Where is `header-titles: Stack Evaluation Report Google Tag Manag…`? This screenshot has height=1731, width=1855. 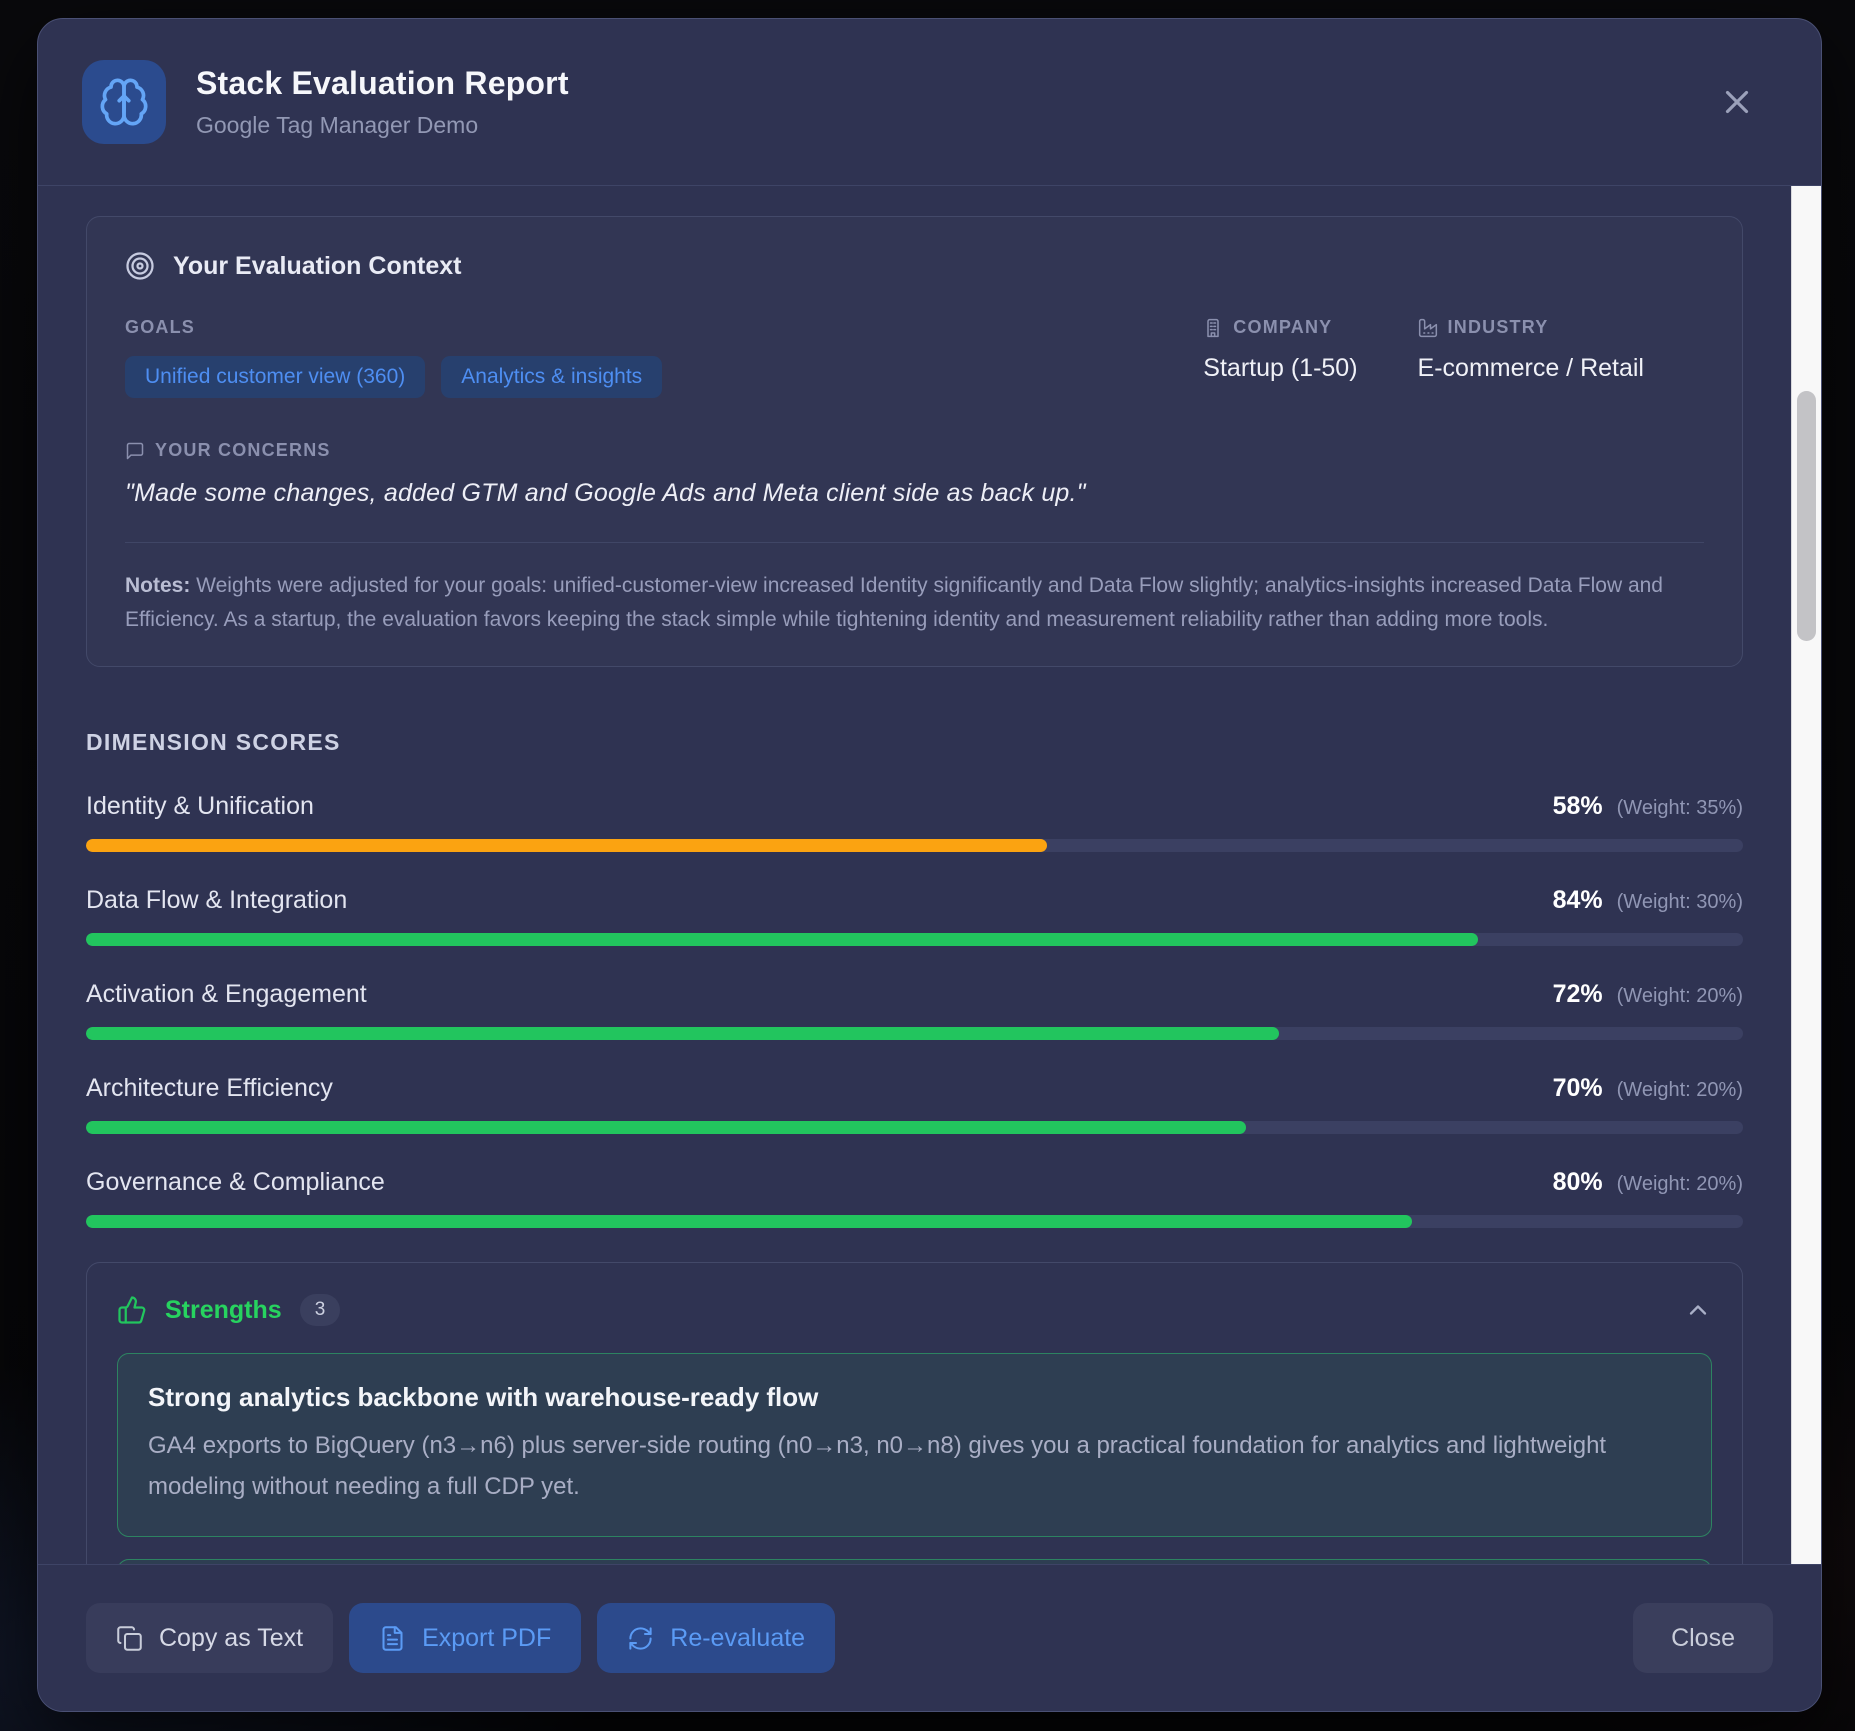 header-titles: Stack Evaluation Report Google Tag Manag… is located at coordinates (954, 102).